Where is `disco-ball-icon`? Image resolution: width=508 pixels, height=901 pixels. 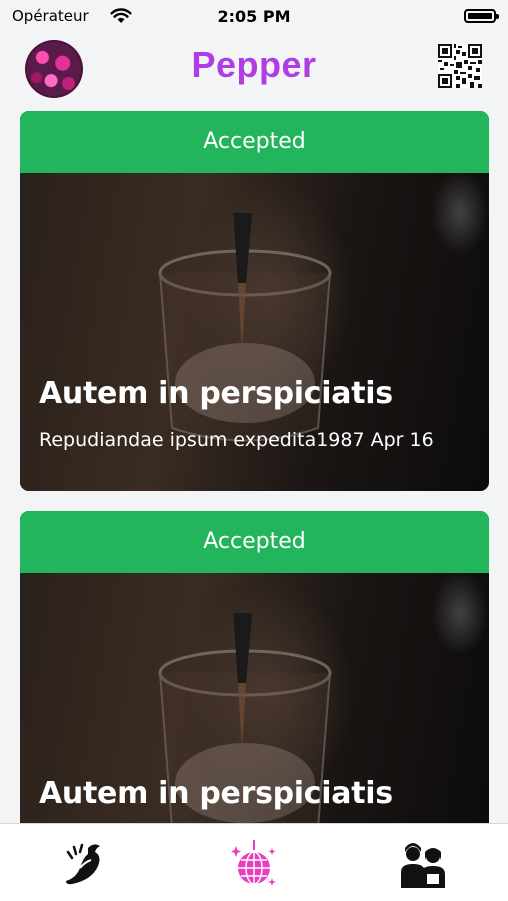 disco-ball-icon is located at coordinates (254, 864).